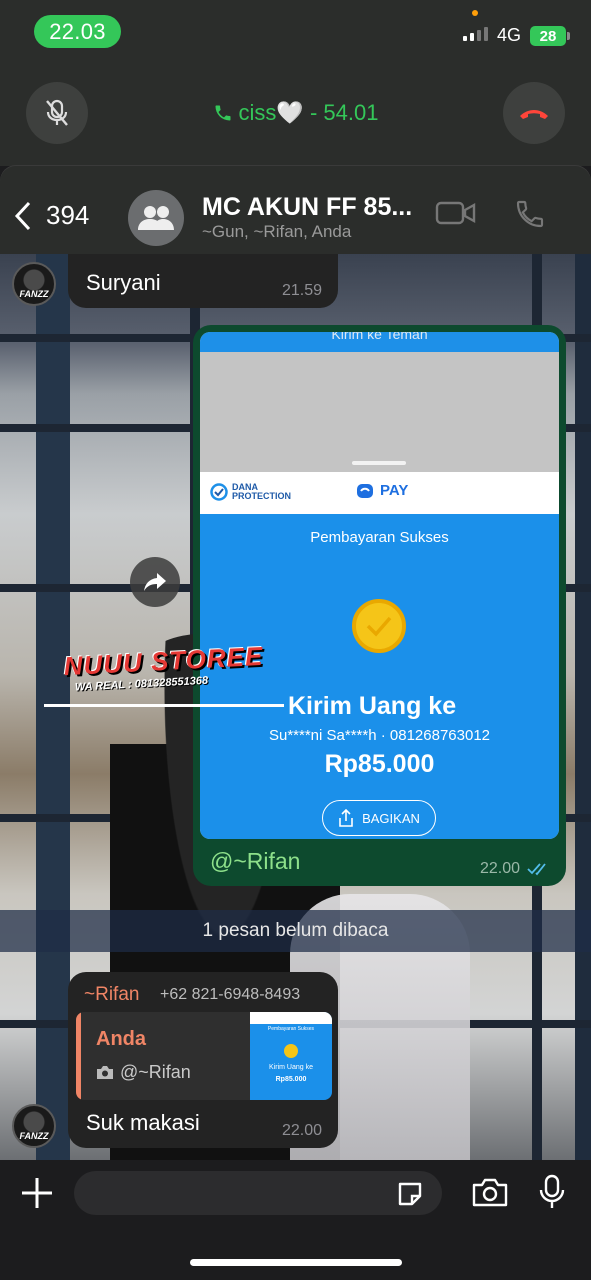 Image resolution: width=591 pixels, height=1280 pixels. I want to click on composer-bar, so click(295, 1220).